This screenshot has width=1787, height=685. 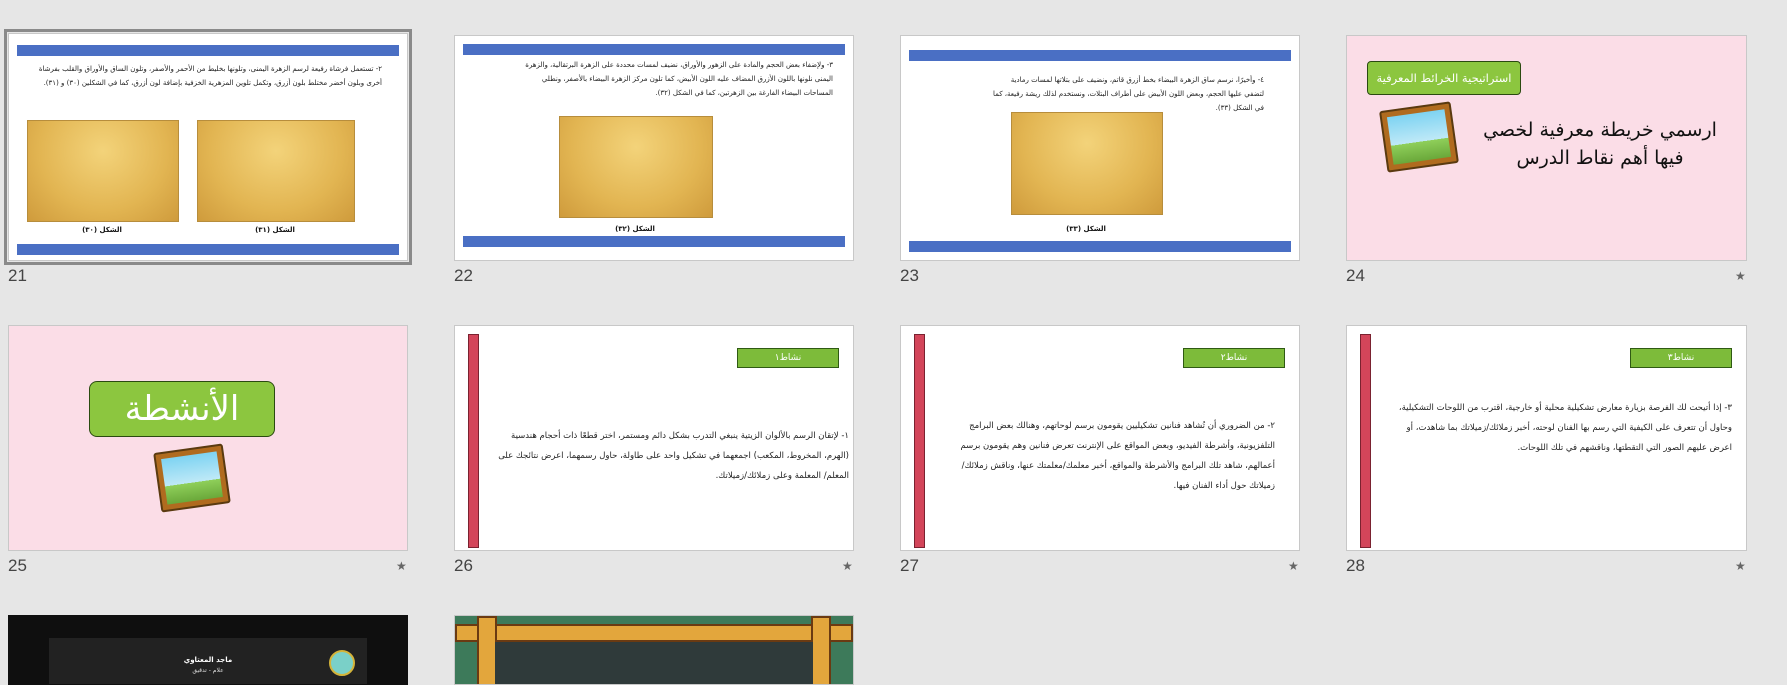 What do you see at coordinates (208, 438) in the screenshot?
I see `slide-thumbnail-25: الأنشطة` at bounding box center [208, 438].